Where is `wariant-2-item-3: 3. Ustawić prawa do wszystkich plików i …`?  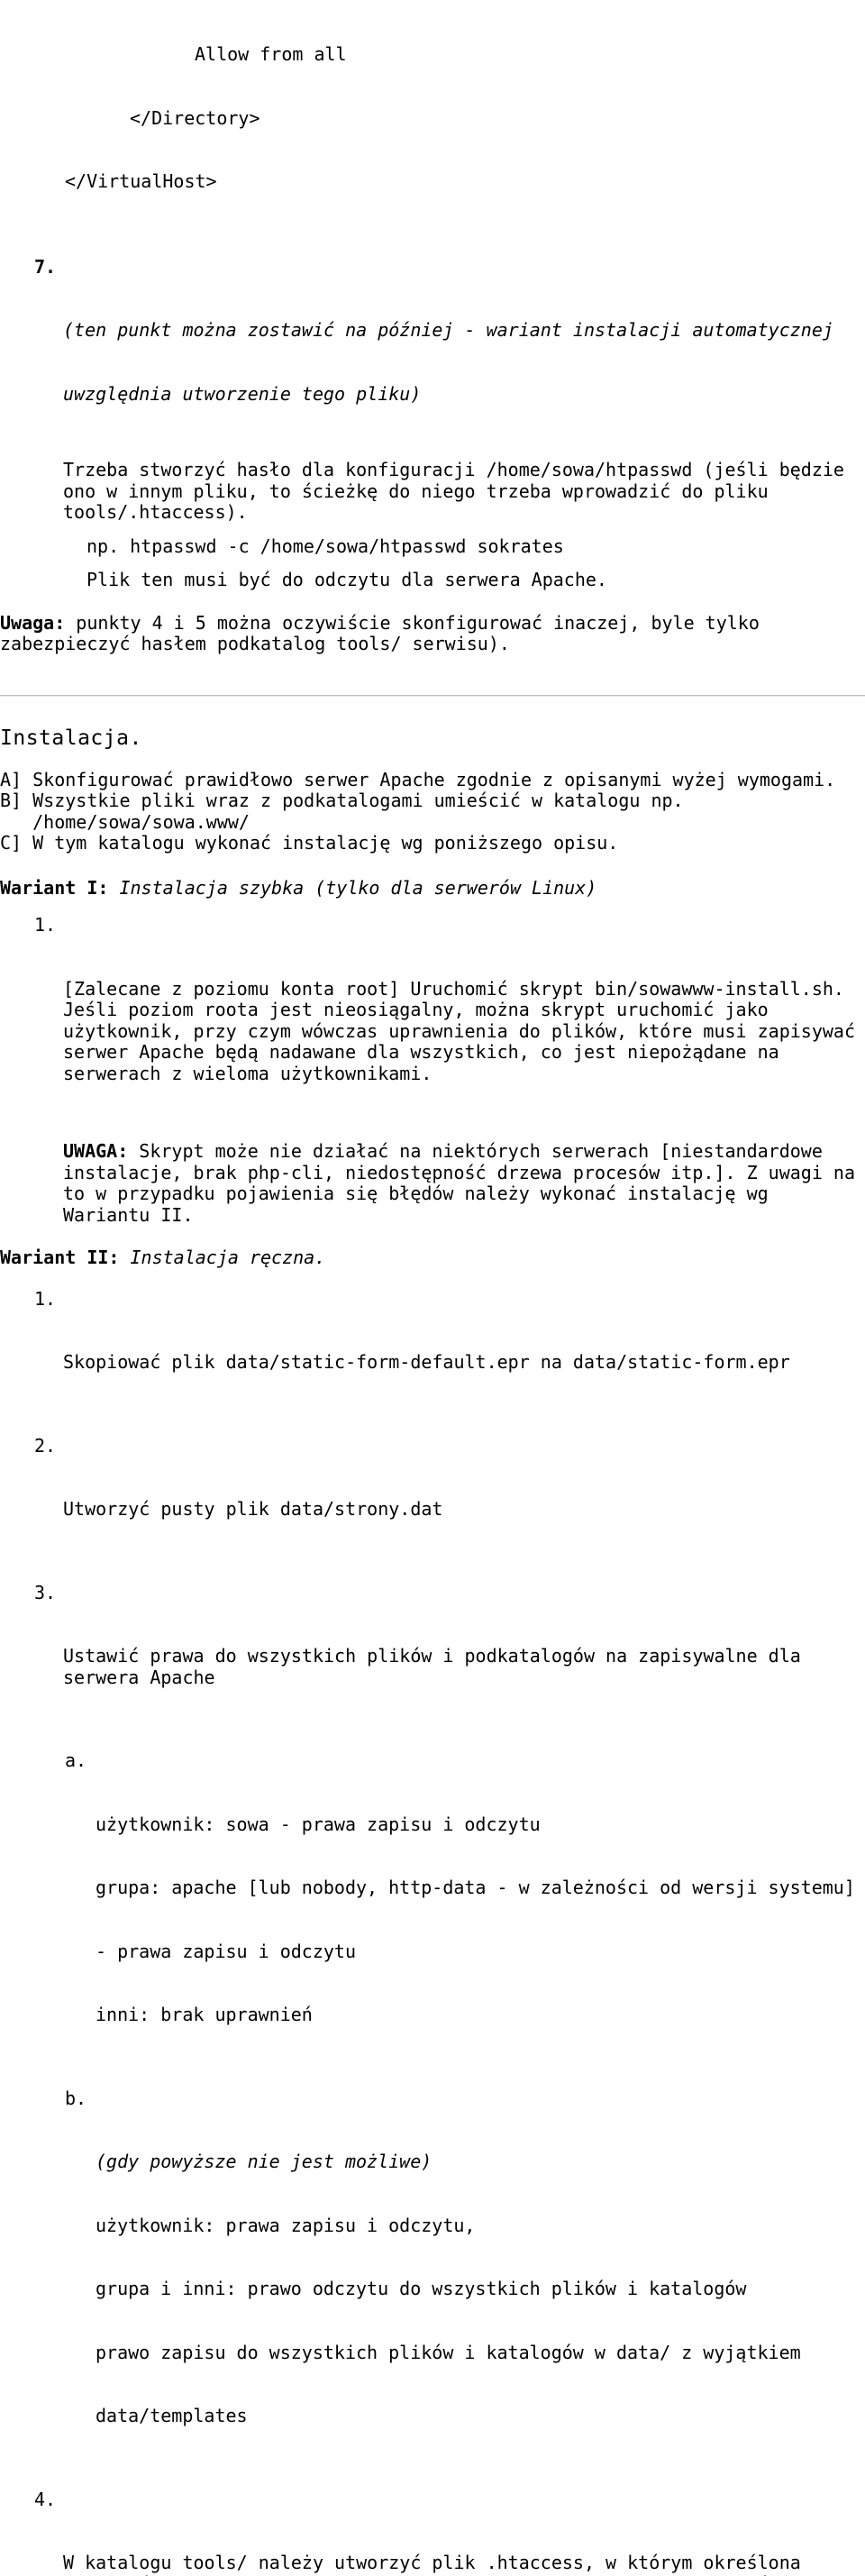
wariant-2-item-3: 3. Ustawić prawa do wszystkich plików i … is located at coordinates (432, 1657).